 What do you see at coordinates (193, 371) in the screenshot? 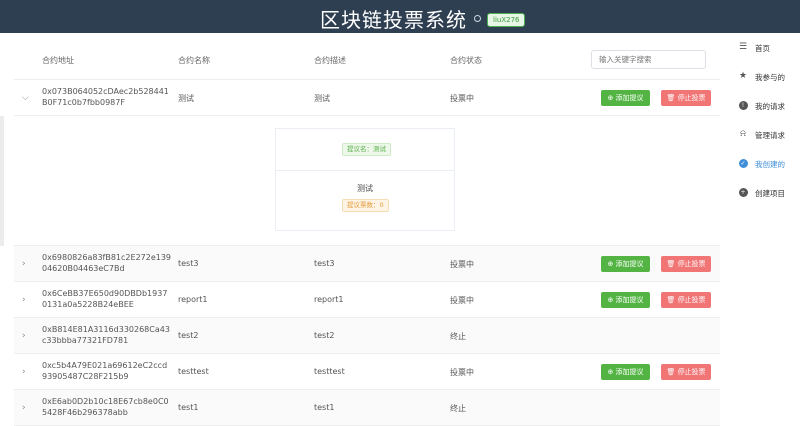
I see `contract-name: testtest` at bounding box center [193, 371].